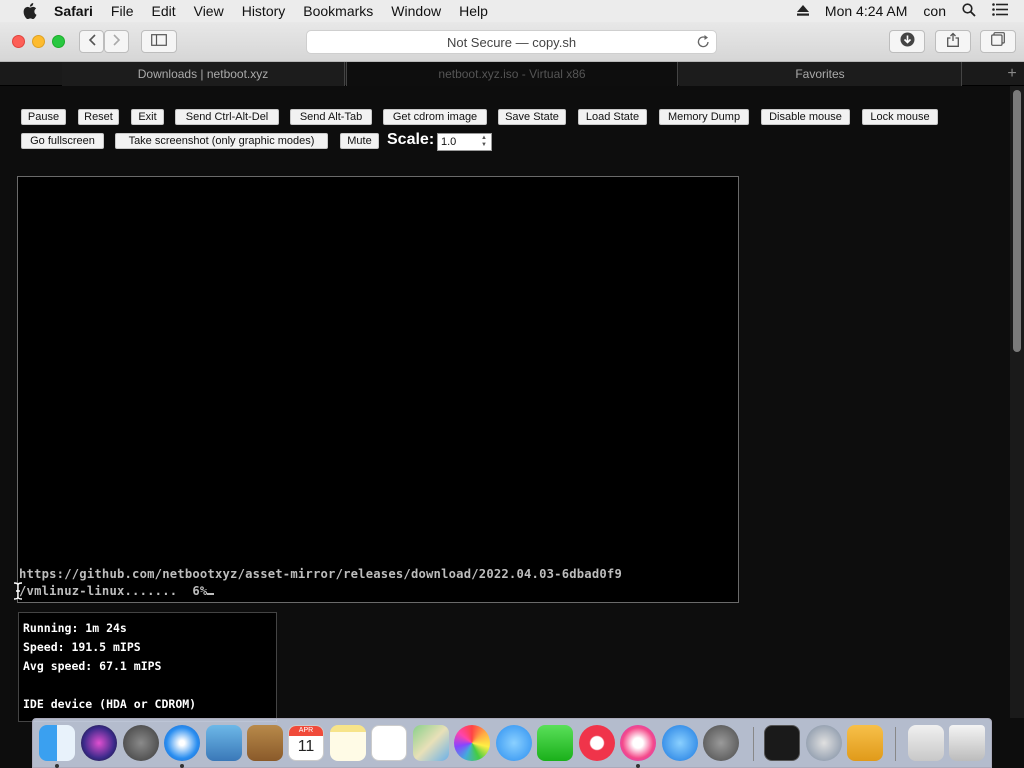 Image resolution: width=1024 pixels, height=768 pixels. What do you see at coordinates (227, 117) in the screenshot?
I see `send-ctrl-alt-del-button: Send Ctrl-Alt-Del` at bounding box center [227, 117].